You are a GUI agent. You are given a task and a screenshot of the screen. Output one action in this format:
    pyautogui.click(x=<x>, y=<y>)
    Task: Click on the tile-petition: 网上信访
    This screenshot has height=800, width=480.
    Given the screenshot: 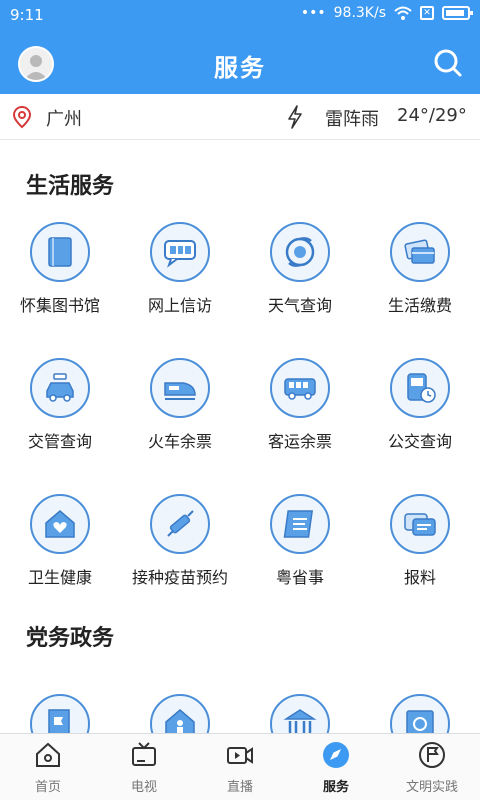 What is the action you would take?
    pyautogui.click(x=180, y=269)
    